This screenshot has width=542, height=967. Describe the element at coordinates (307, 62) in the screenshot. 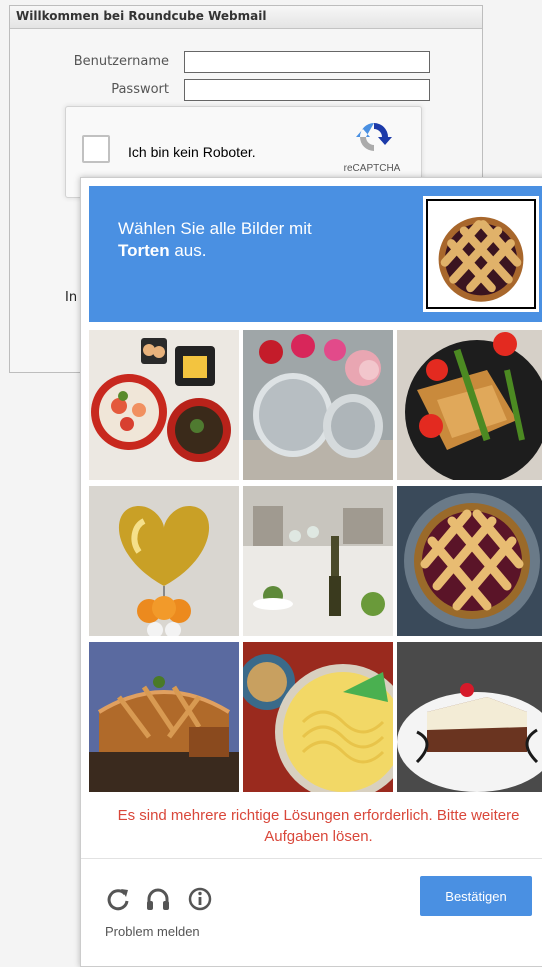

I see `username-input` at that location.